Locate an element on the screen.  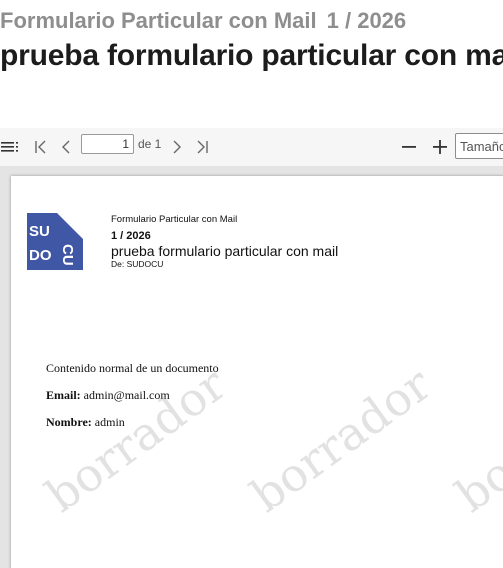
doc-type-line: Formulario Particular con Mail is located at coordinates (174, 219).